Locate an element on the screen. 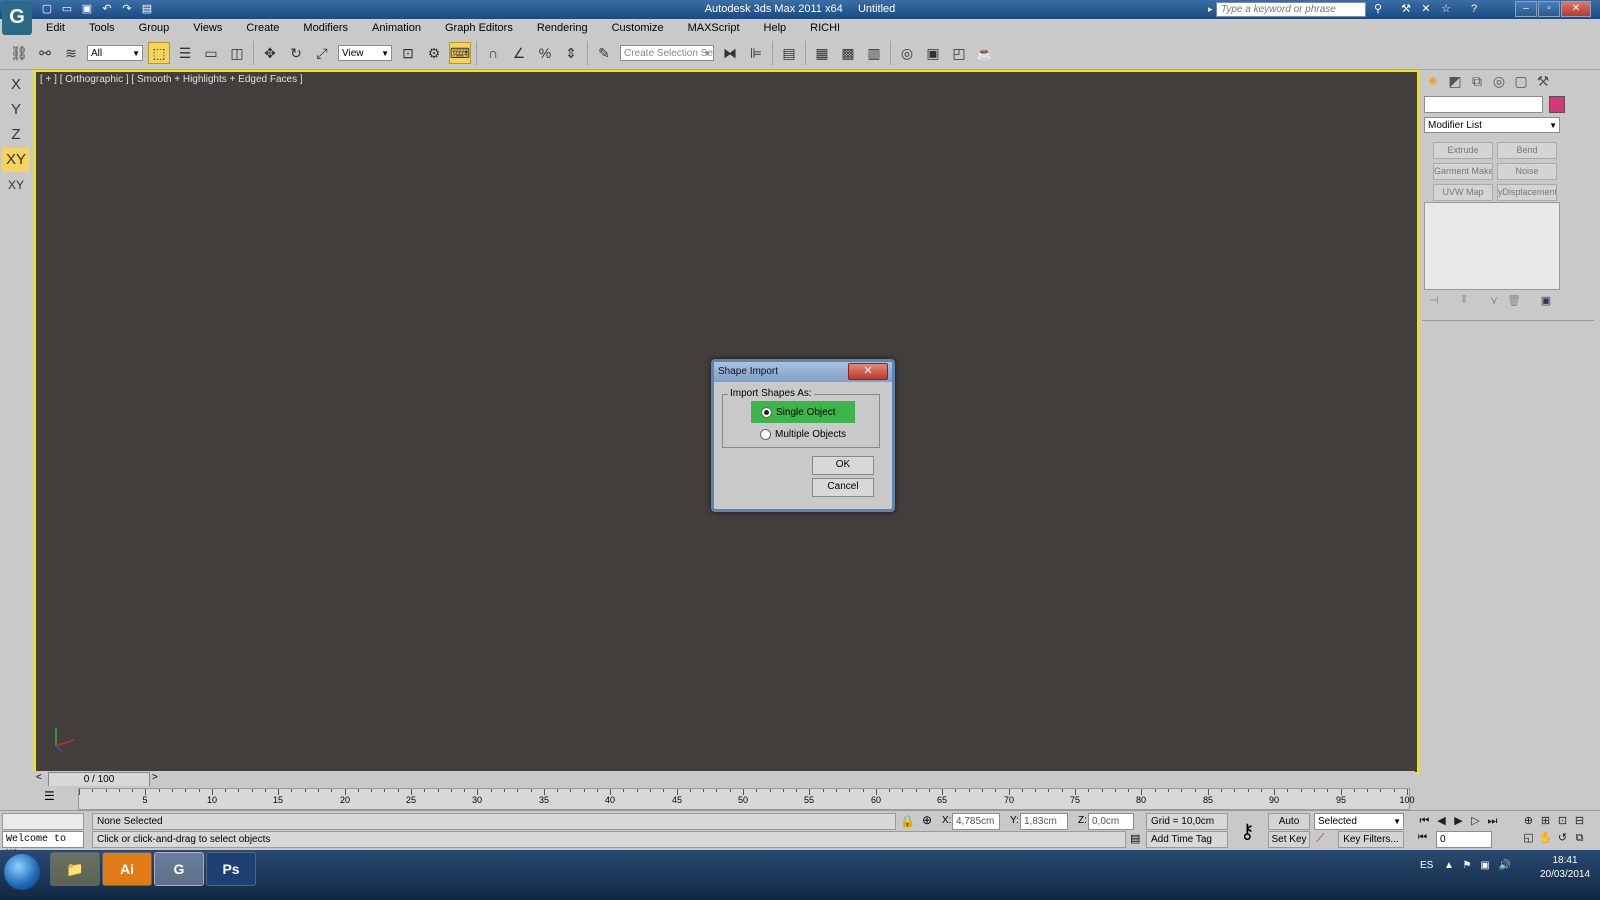  time-tag-icon: ▤ is located at coordinates (1135, 838).